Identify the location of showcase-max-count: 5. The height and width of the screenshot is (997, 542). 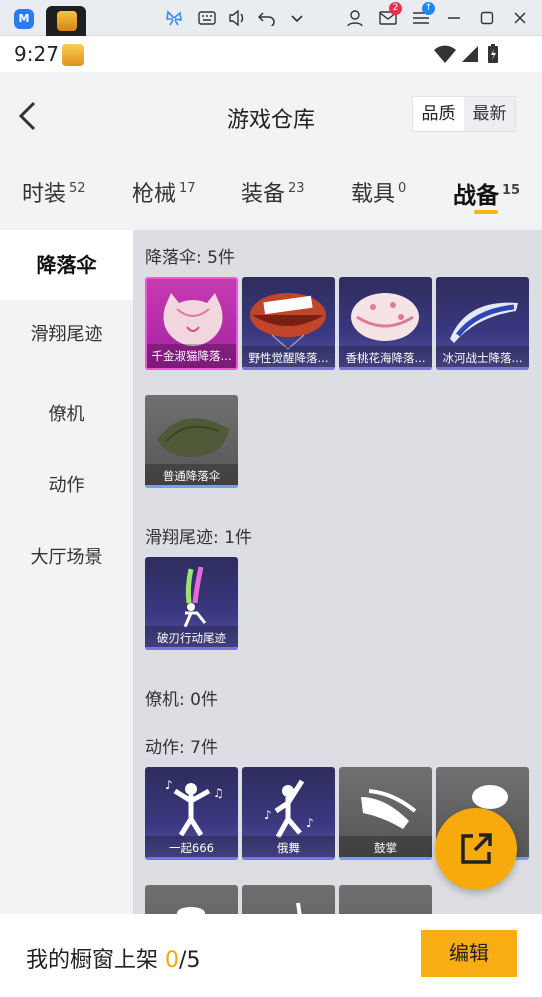
(193, 960).